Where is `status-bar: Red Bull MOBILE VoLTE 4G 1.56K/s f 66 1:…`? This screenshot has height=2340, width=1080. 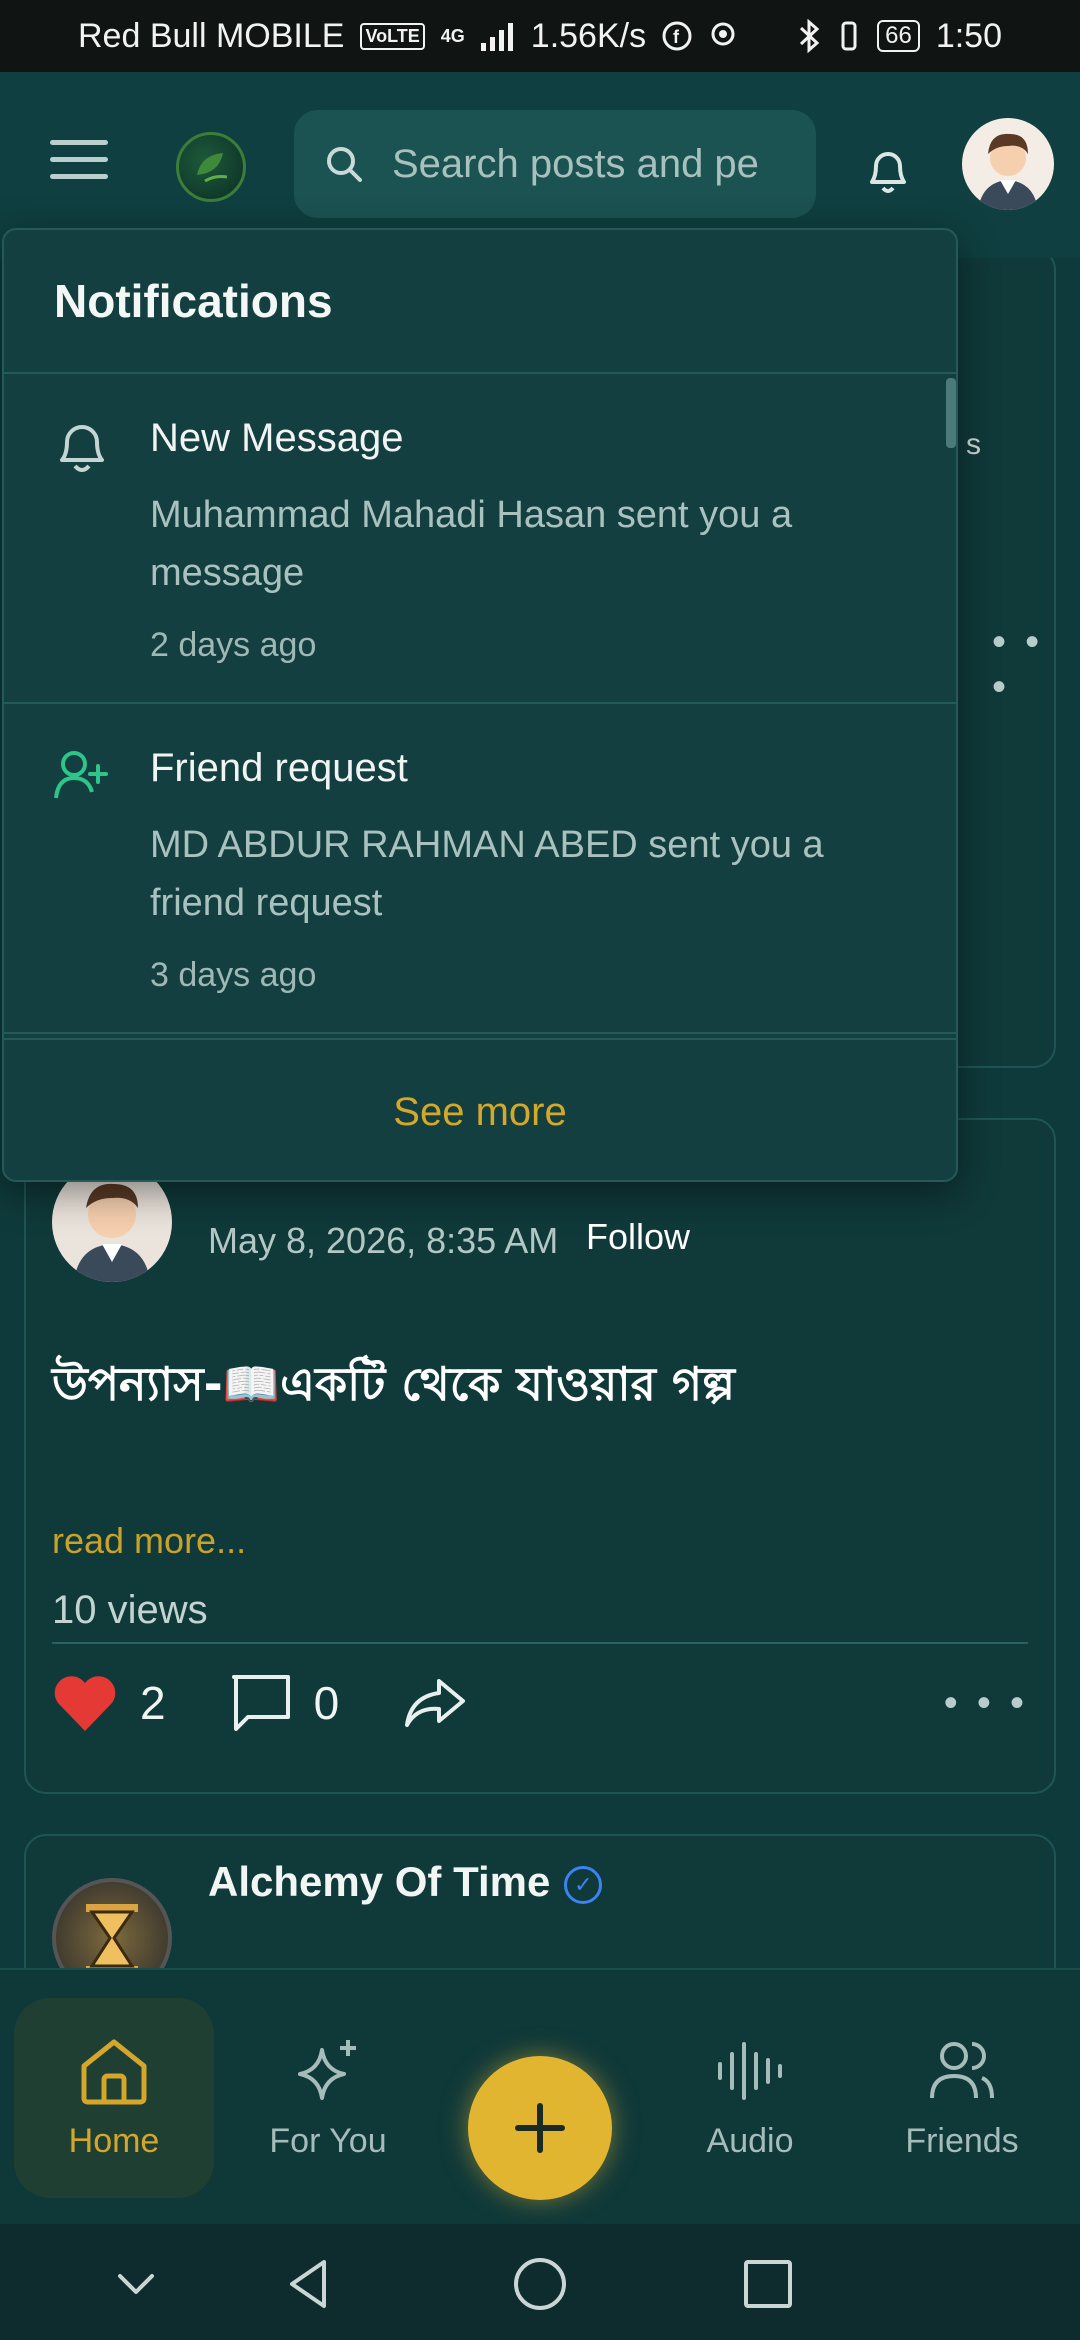
status-bar: Red Bull MOBILE VoLTE 4G 1.56K/s f 66 1:… is located at coordinates (540, 36).